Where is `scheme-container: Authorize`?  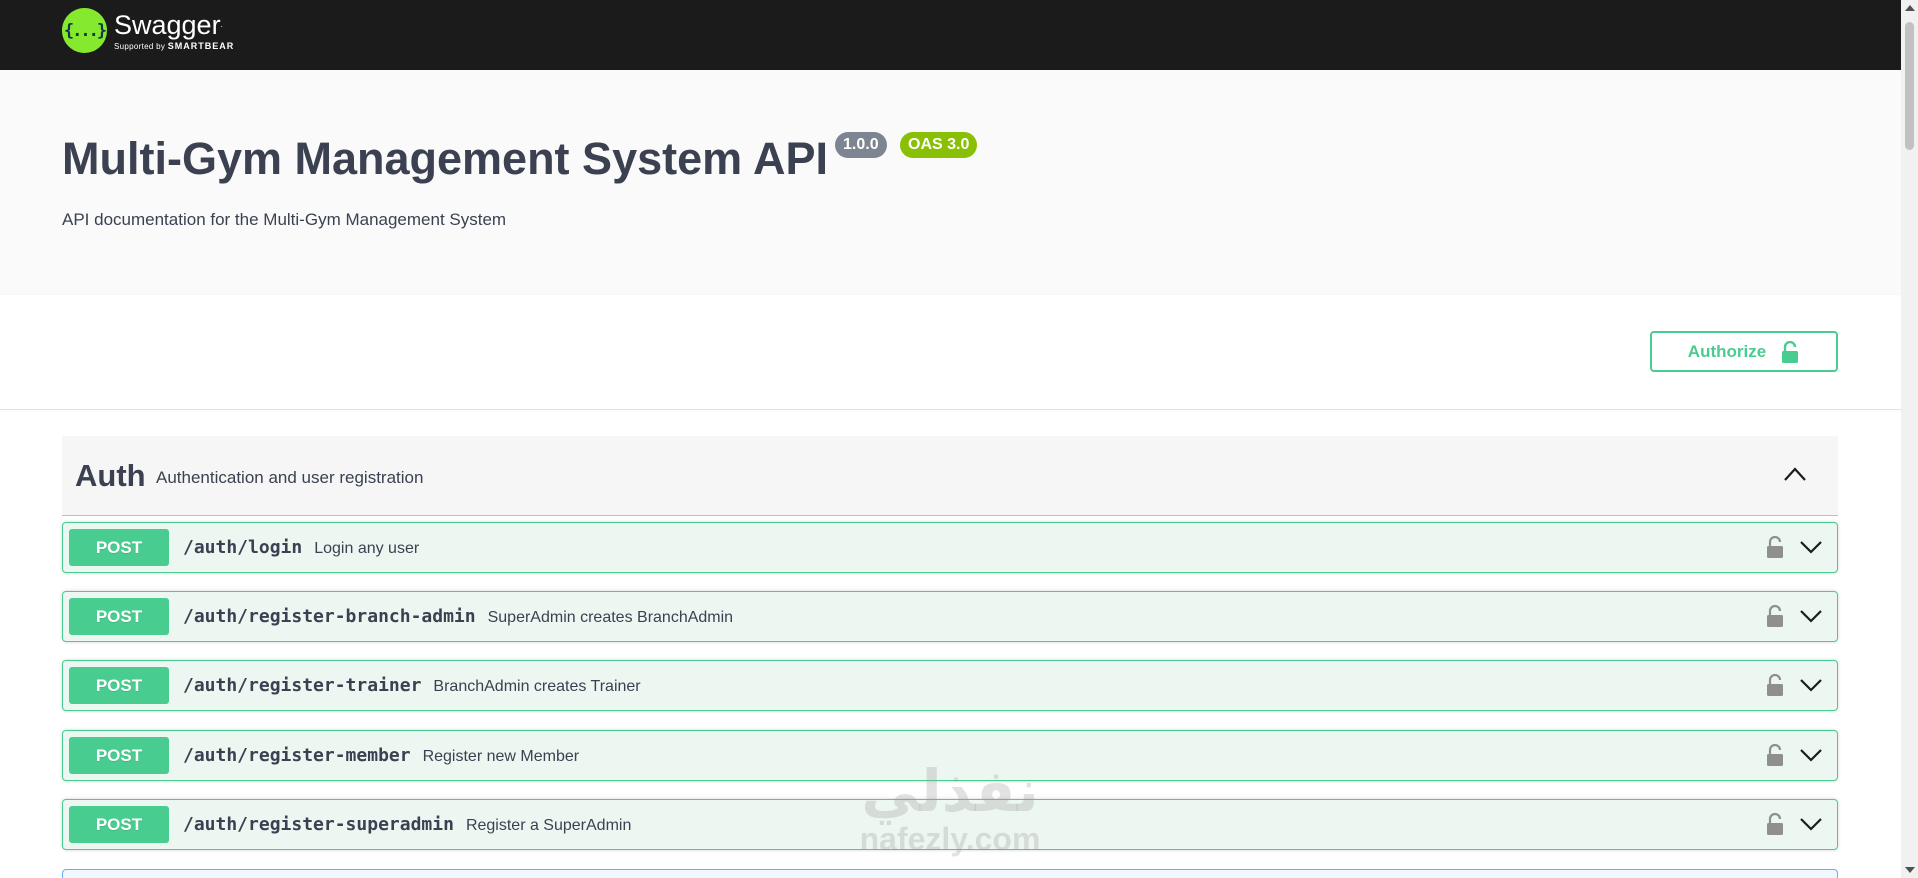
scheme-container: Authorize is located at coordinates (950, 352).